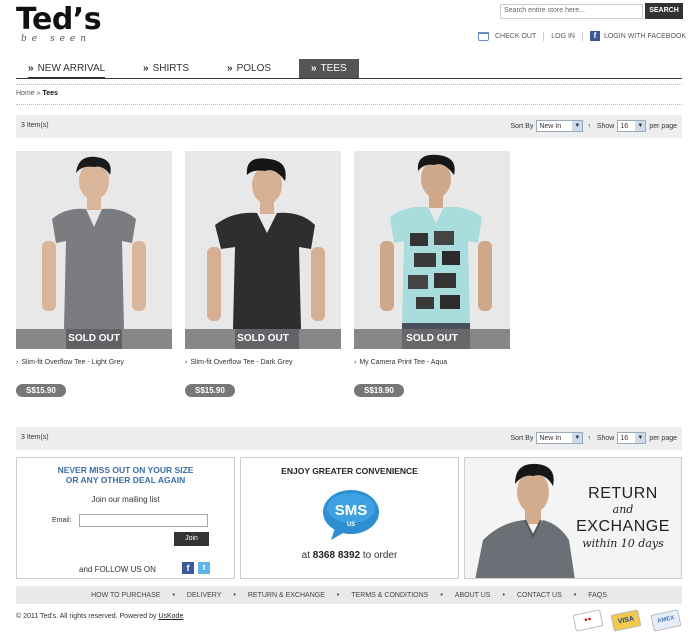  What do you see at coordinates (380, 555) in the screenshot?
I see `sms-suffix: to order` at bounding box center [380, 555].